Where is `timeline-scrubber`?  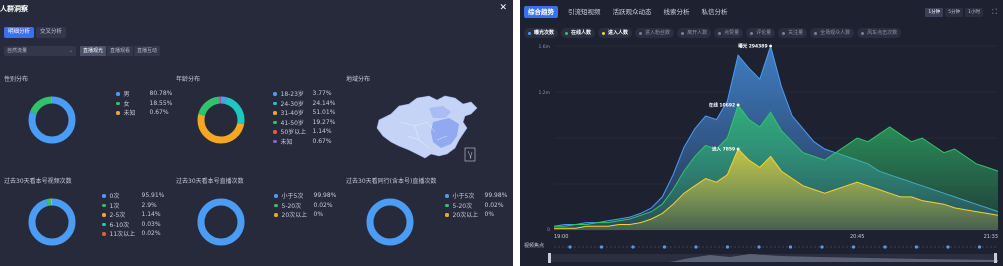 timeline-scrubber is located at coordinates (761, 253).